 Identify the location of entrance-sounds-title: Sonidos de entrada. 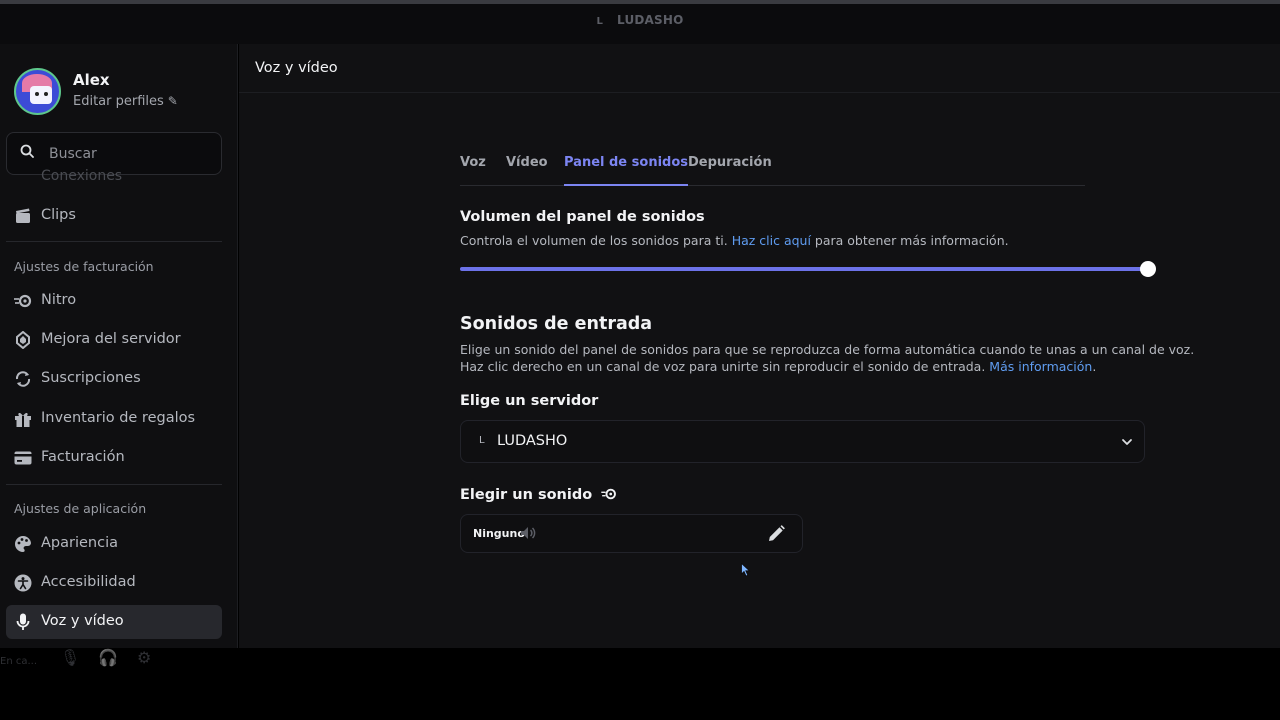
(556, 324).